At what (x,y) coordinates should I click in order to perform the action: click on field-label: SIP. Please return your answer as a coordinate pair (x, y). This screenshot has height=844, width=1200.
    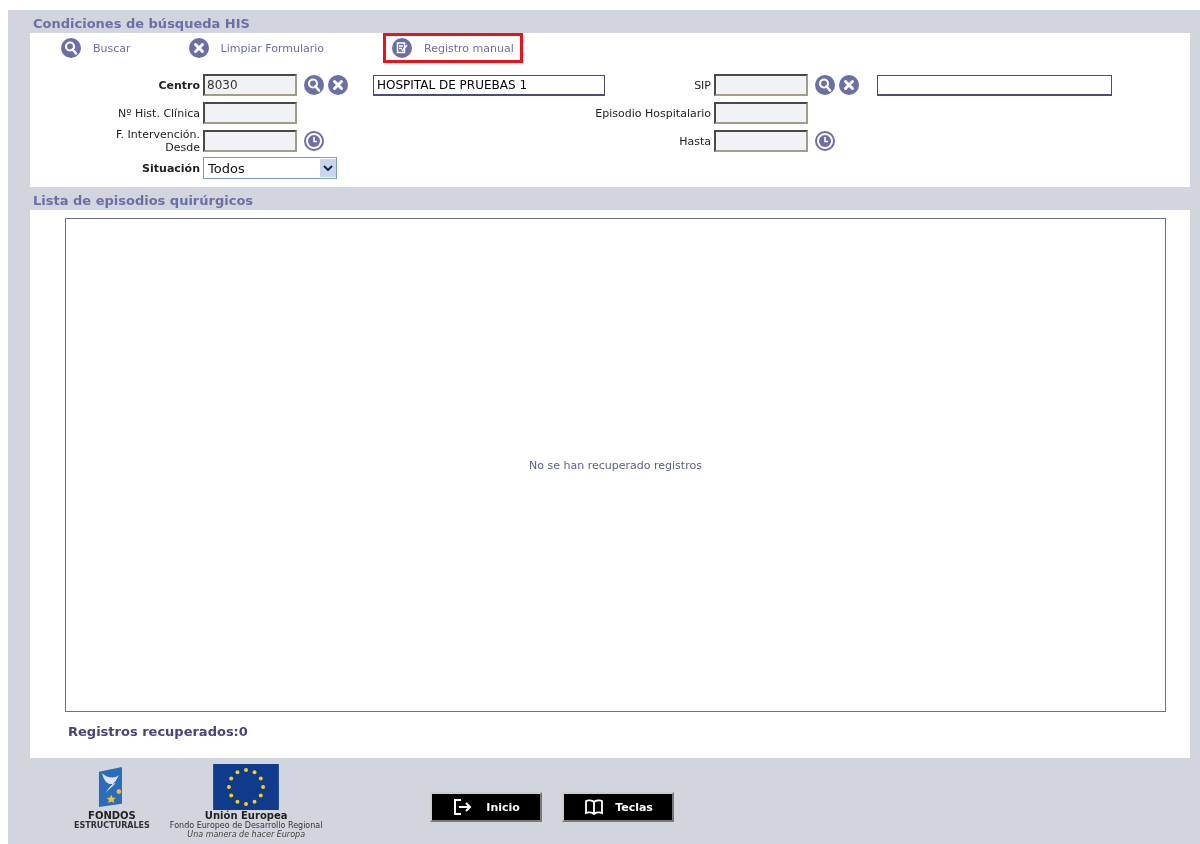
    Looking at the image, I should click on (702, 85).